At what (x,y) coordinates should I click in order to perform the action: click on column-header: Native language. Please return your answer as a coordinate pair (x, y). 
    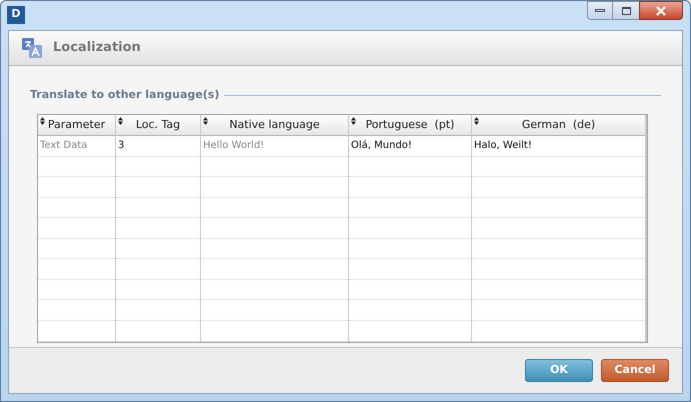
    Looking at the image, I should click on (274, 125).